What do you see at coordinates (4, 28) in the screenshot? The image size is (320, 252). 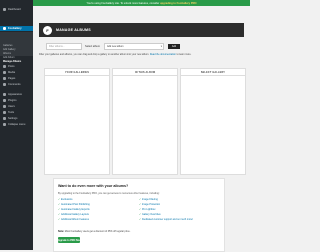 I see `foogallery-icon` at bounding box center [4, 28].